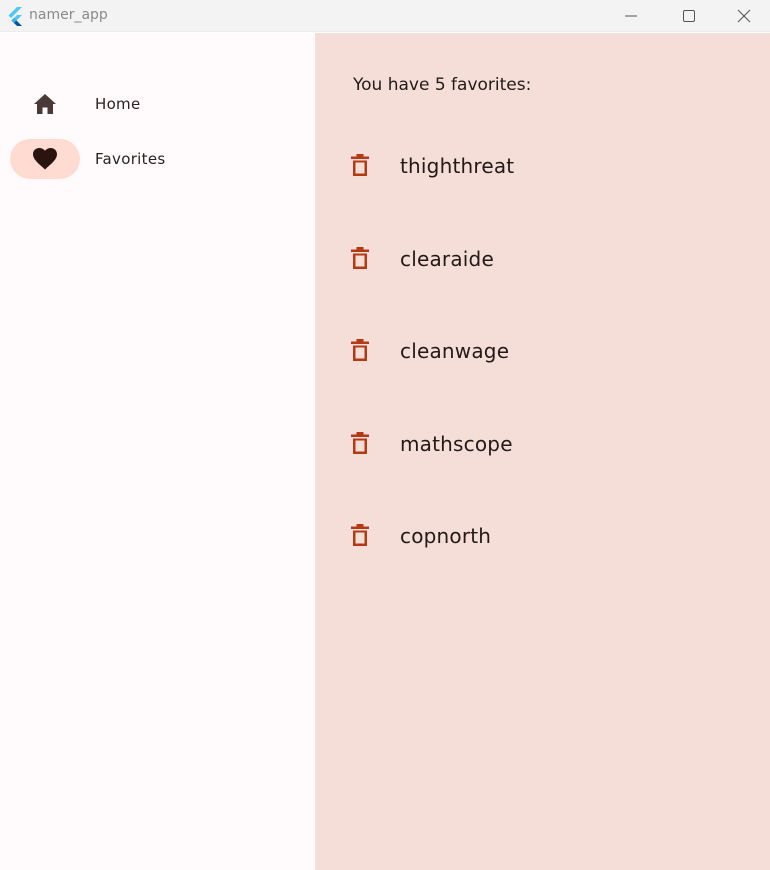  Describe the element at coordinates (447, 259) in the screenshot. I see `favorite-word: clearaide` at that location.